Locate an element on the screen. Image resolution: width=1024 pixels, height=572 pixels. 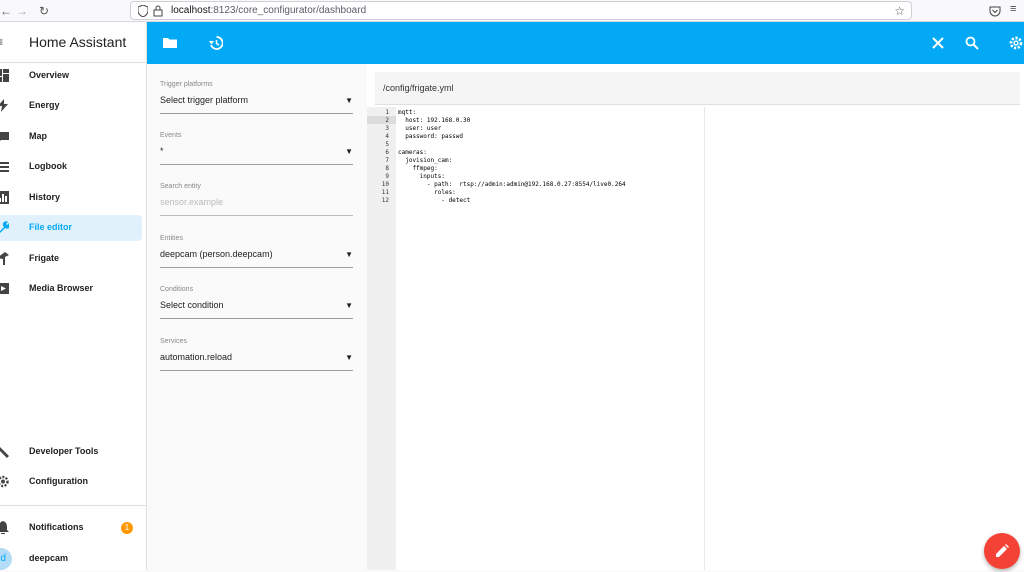
app-title: Home Assistant is located at coordinates (78, 42).